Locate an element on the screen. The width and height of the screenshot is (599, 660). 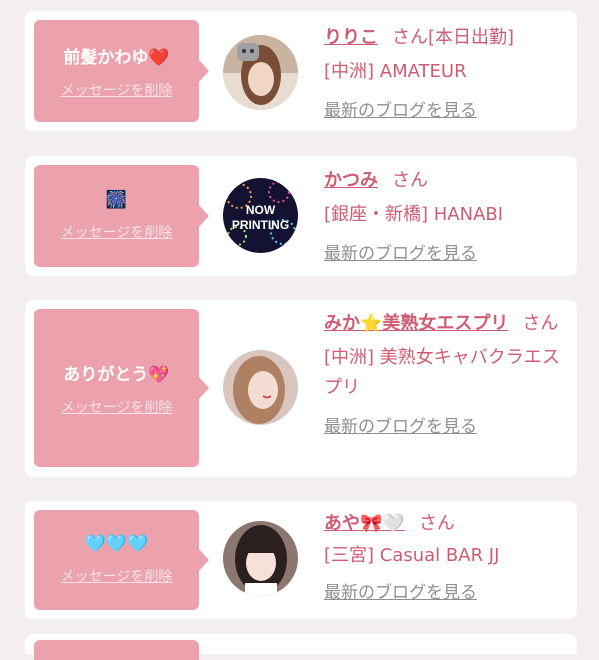
shop-name: [中洲] AMATEUR is located at coordinates (395, 71).